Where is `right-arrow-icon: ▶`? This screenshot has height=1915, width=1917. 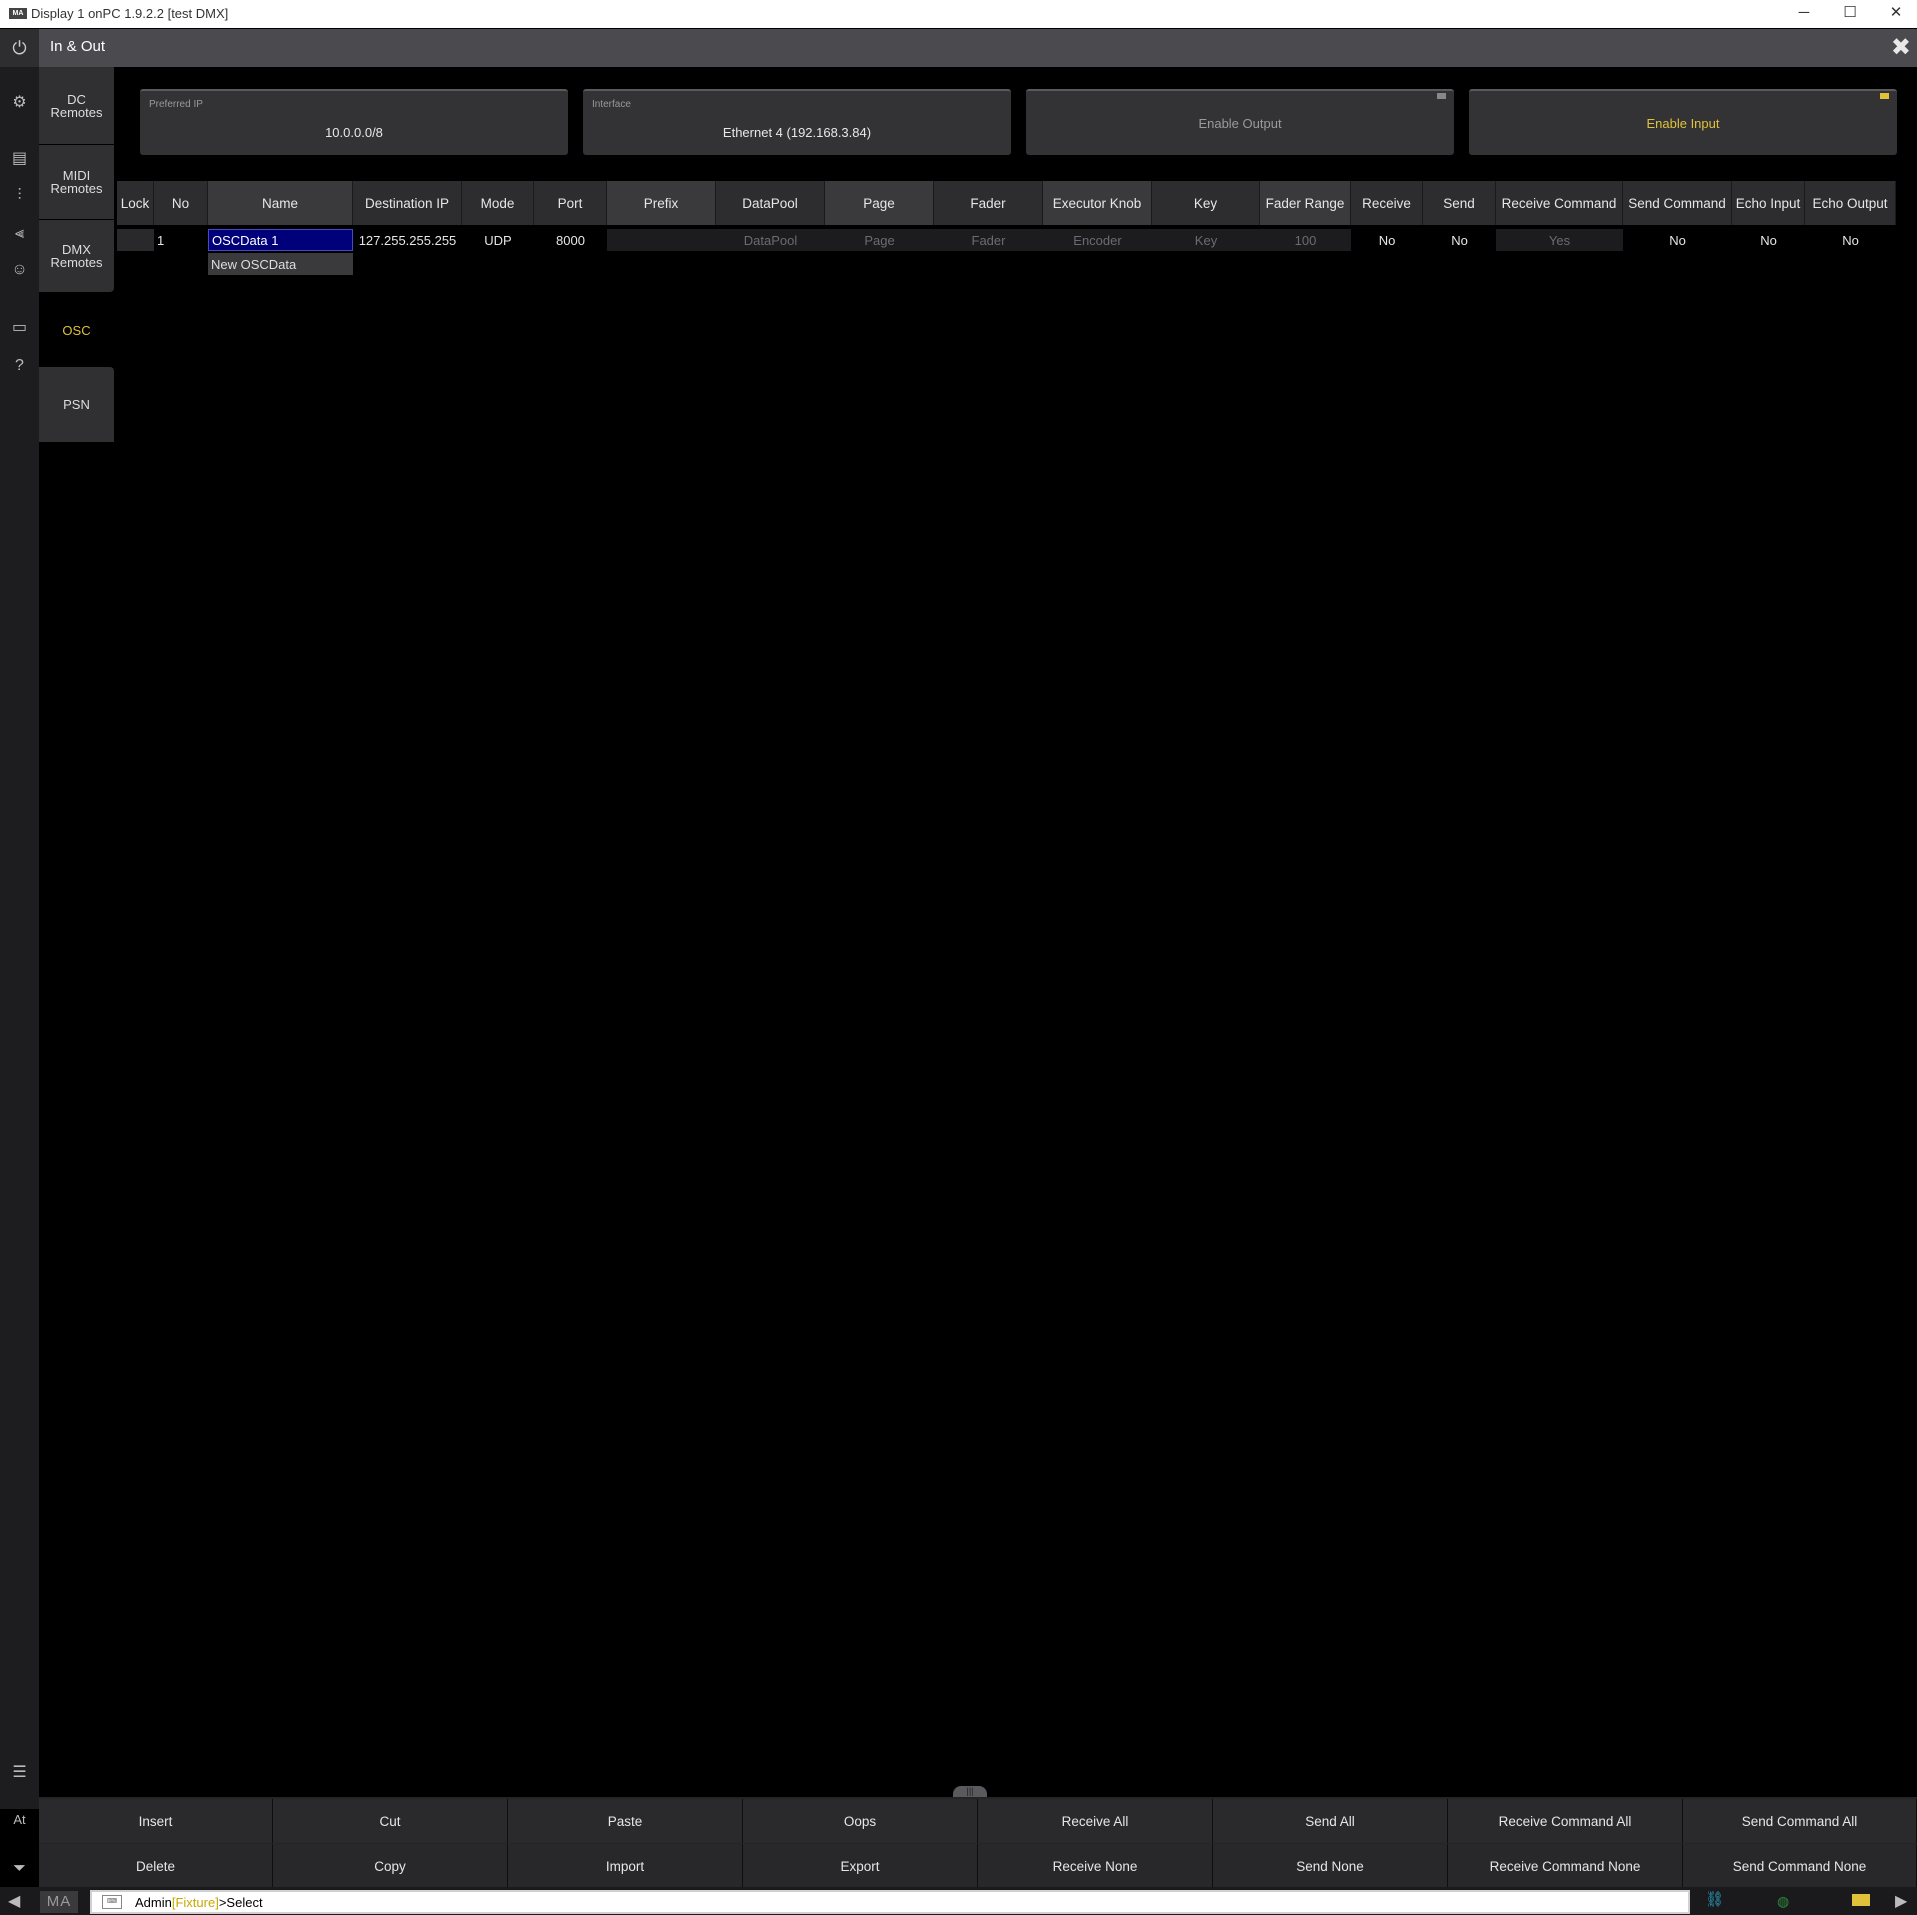
right-arrow-icon: ▶ is located at coordinates (1901, 1901).